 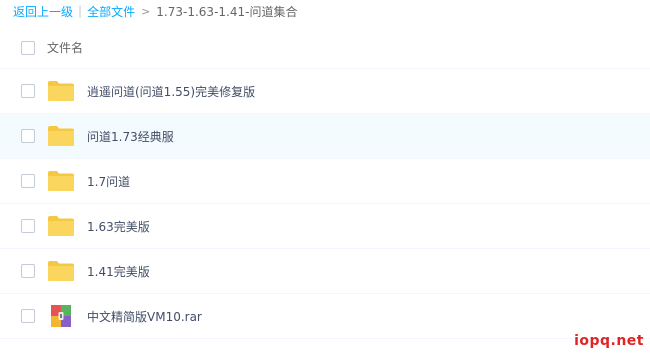 I want to click on site-watermark: iopq.net, so click(x=609, y=341).